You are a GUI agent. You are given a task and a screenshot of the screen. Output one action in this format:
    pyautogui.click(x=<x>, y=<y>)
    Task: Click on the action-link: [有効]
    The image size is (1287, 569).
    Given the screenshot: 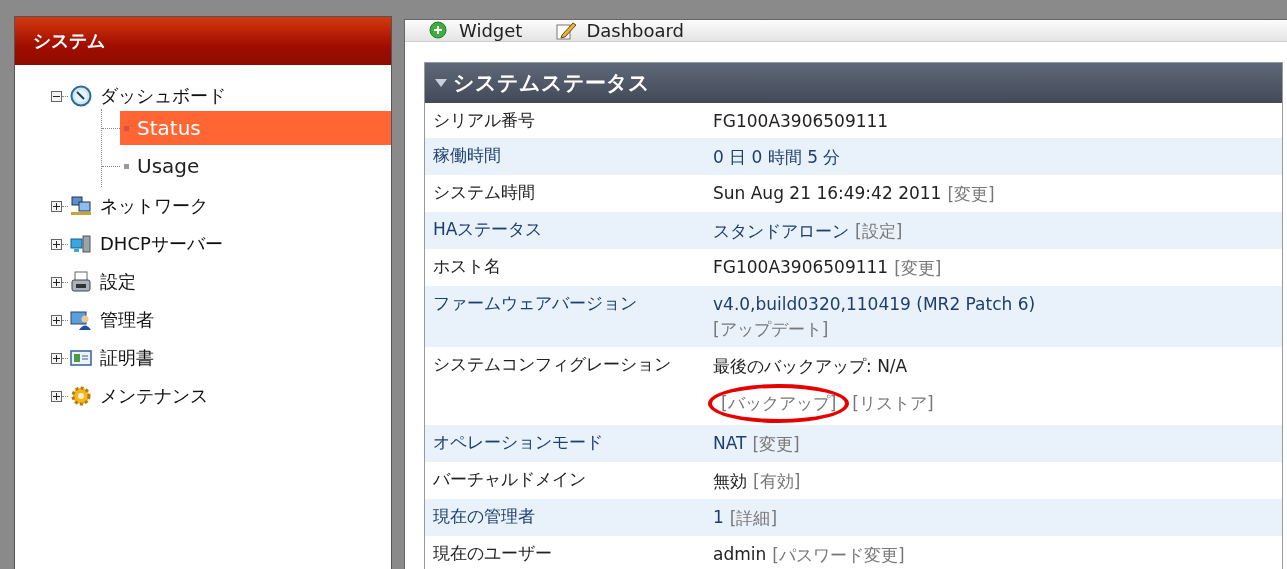 What is the action you would take?
    pyautogui.click(x=777, y=481)
    